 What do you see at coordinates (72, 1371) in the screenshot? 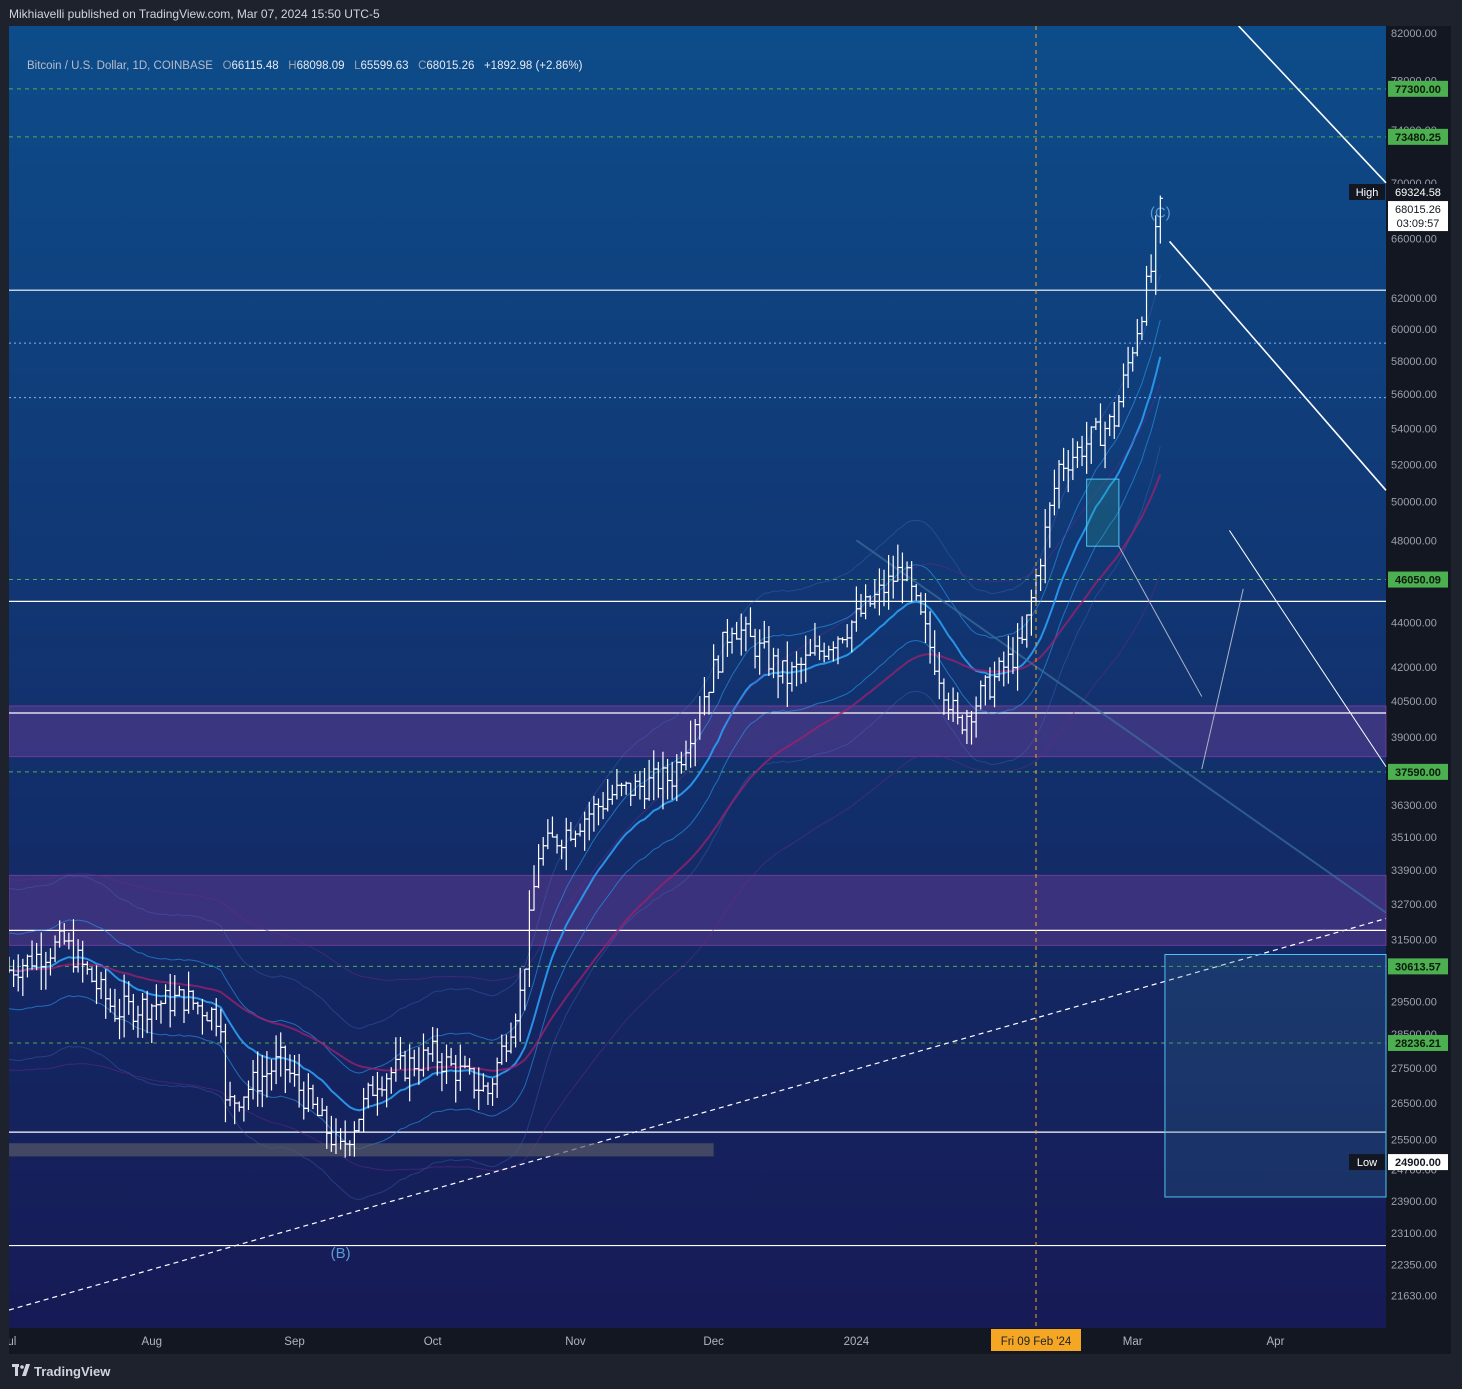
I see `footer-brand: TradingView` at bounding box center [72, 1371].